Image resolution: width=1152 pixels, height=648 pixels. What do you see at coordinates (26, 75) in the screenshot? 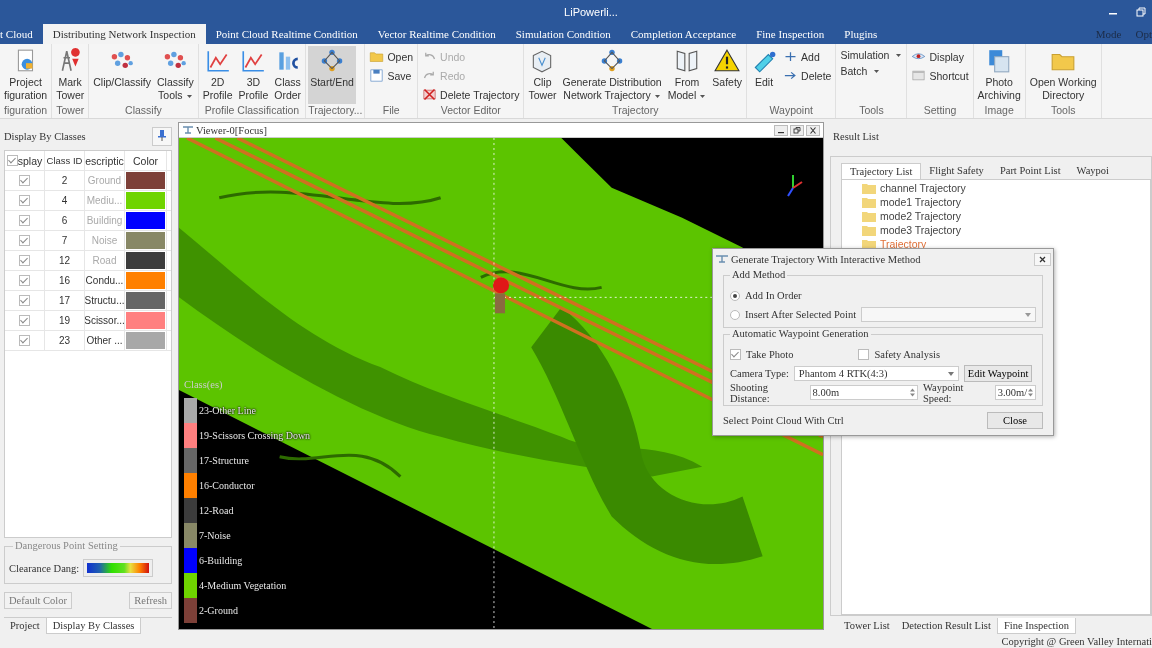
I see `ribbon-button: Project figuration` at bounding box center [26, 75].